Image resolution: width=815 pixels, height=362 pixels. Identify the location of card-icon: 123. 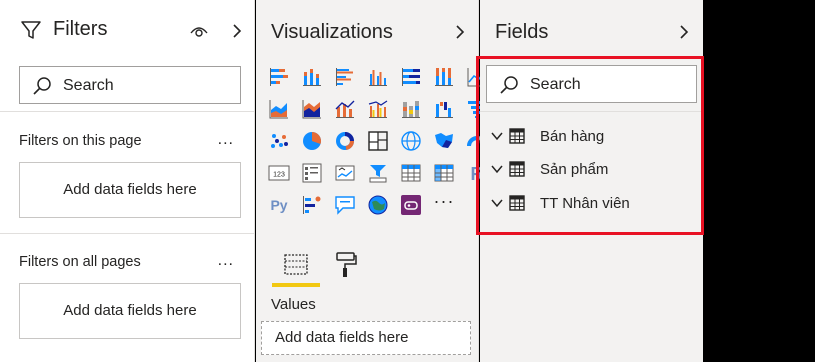
(279, 173).